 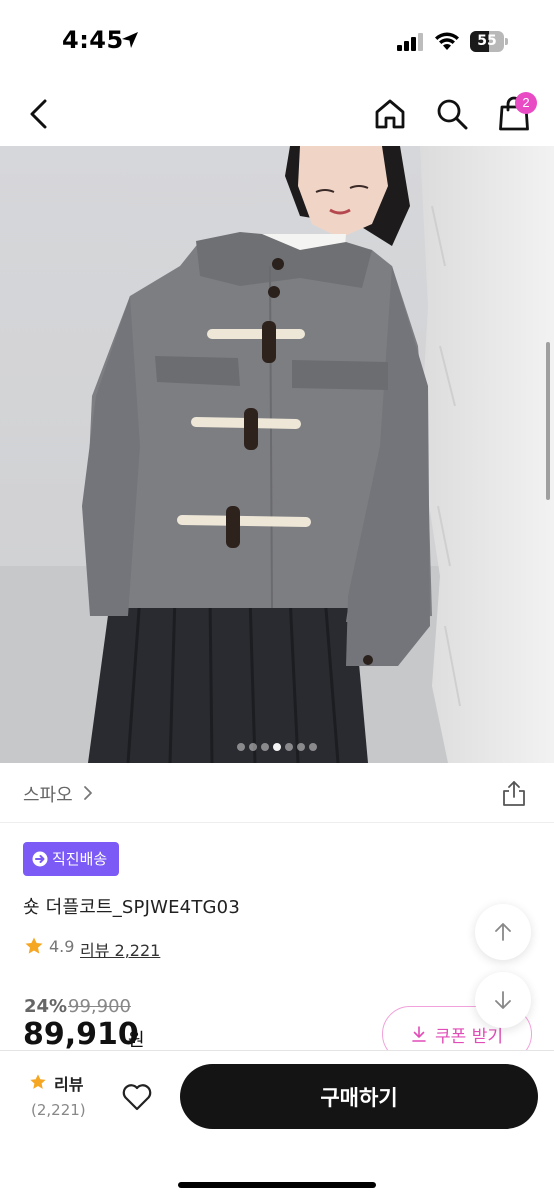 I want to click on buy-button: 구매하기, so click(x=359, y=1096).